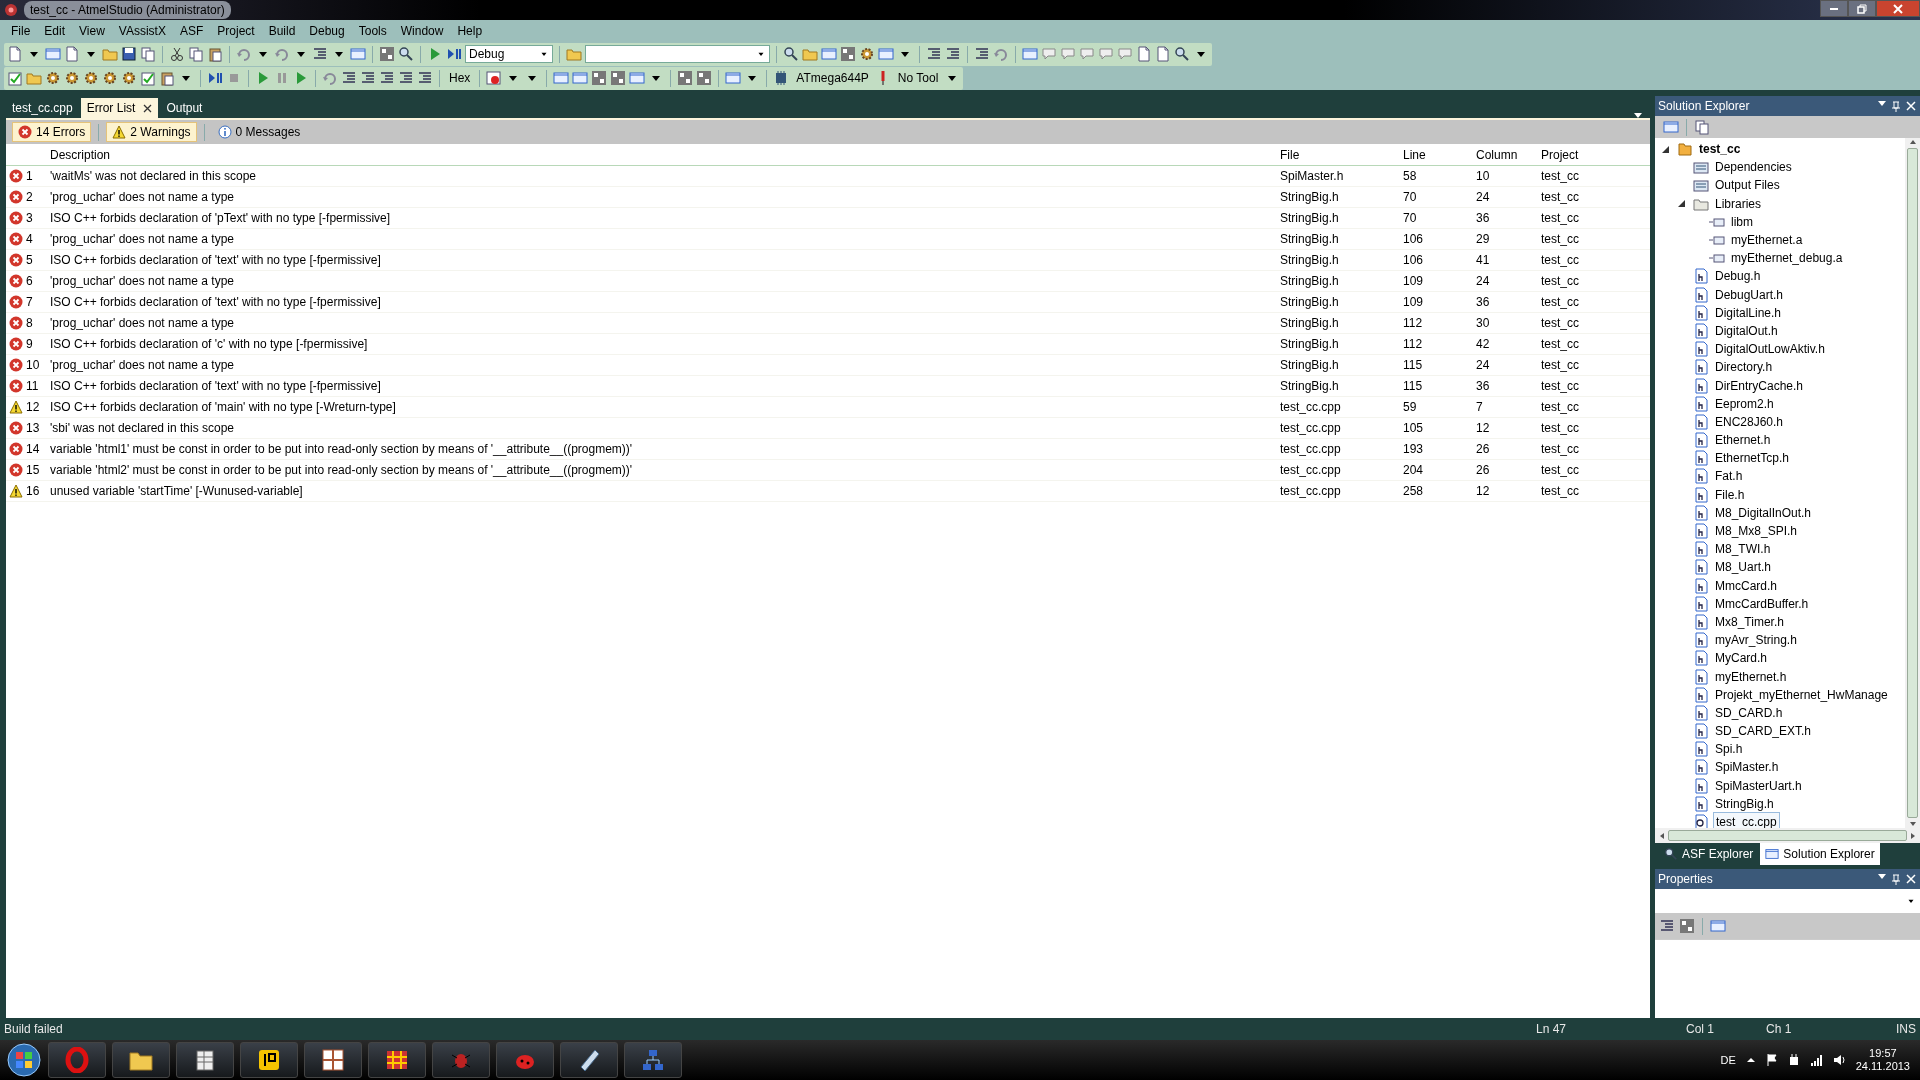  I want to click on filter-toggle: 2 Warnings, so click(151, 132).